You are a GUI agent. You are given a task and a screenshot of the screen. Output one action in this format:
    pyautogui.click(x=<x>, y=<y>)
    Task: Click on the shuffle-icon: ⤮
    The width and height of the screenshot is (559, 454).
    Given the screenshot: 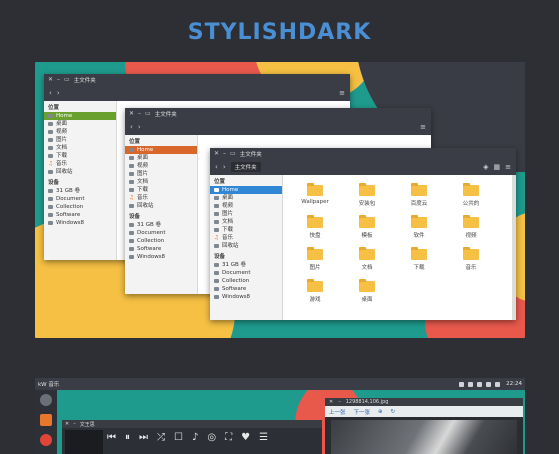 What is the action you would take?
    pyautogui.click(x=161, y=437)
    